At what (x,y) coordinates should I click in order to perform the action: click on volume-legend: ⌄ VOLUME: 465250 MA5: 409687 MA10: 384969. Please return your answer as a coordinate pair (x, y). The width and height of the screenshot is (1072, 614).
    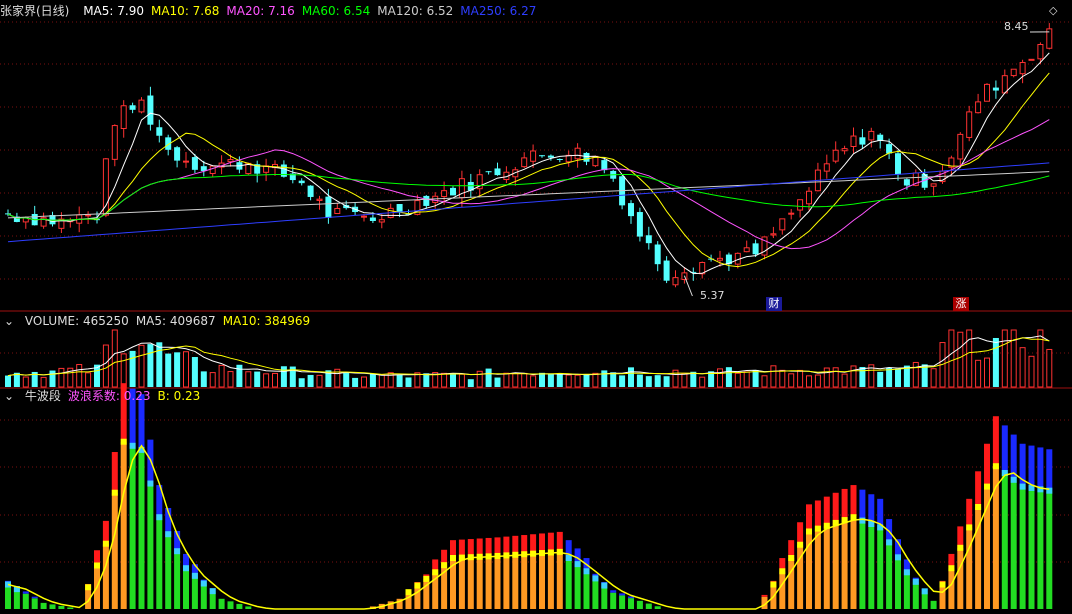
    Looking at the image, I should click on (164, 321).